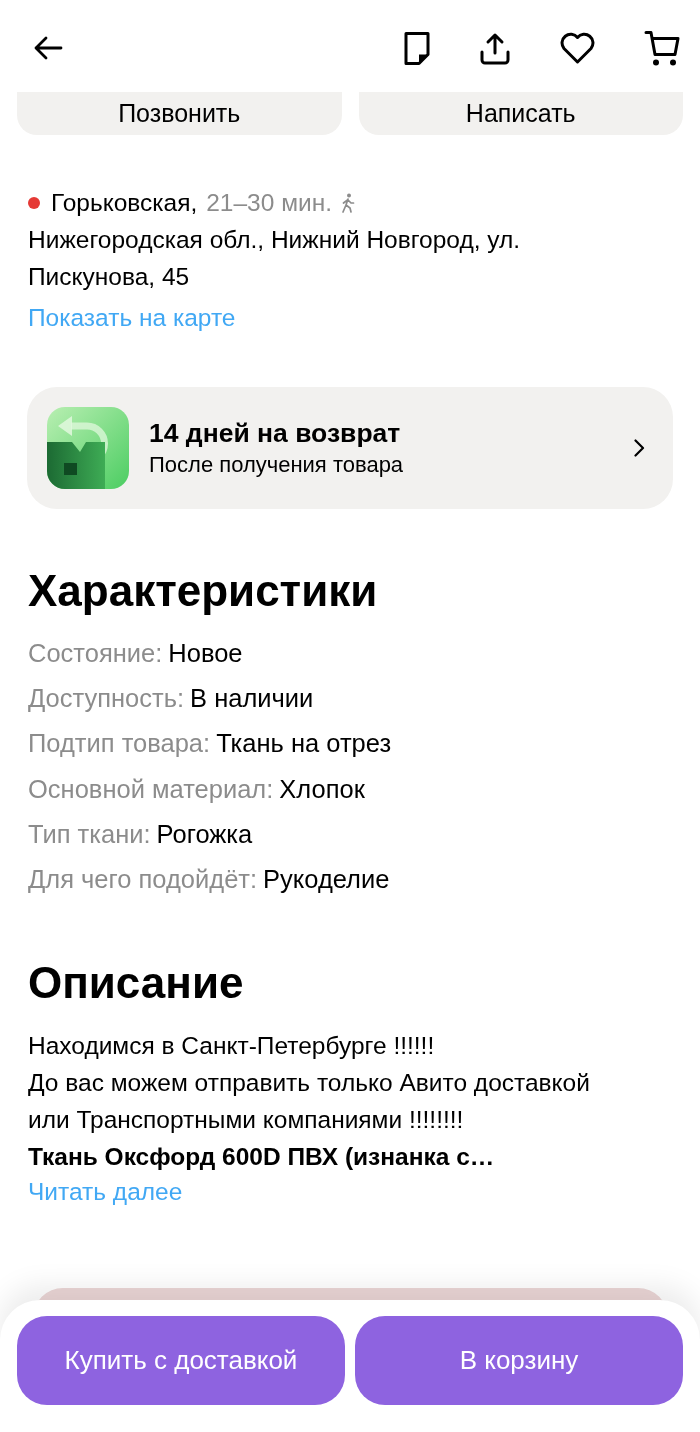 The image size is (700, 1432). Describe the element at coordinates (495, 48) in the screenshot. I see `share-icon` at that location.